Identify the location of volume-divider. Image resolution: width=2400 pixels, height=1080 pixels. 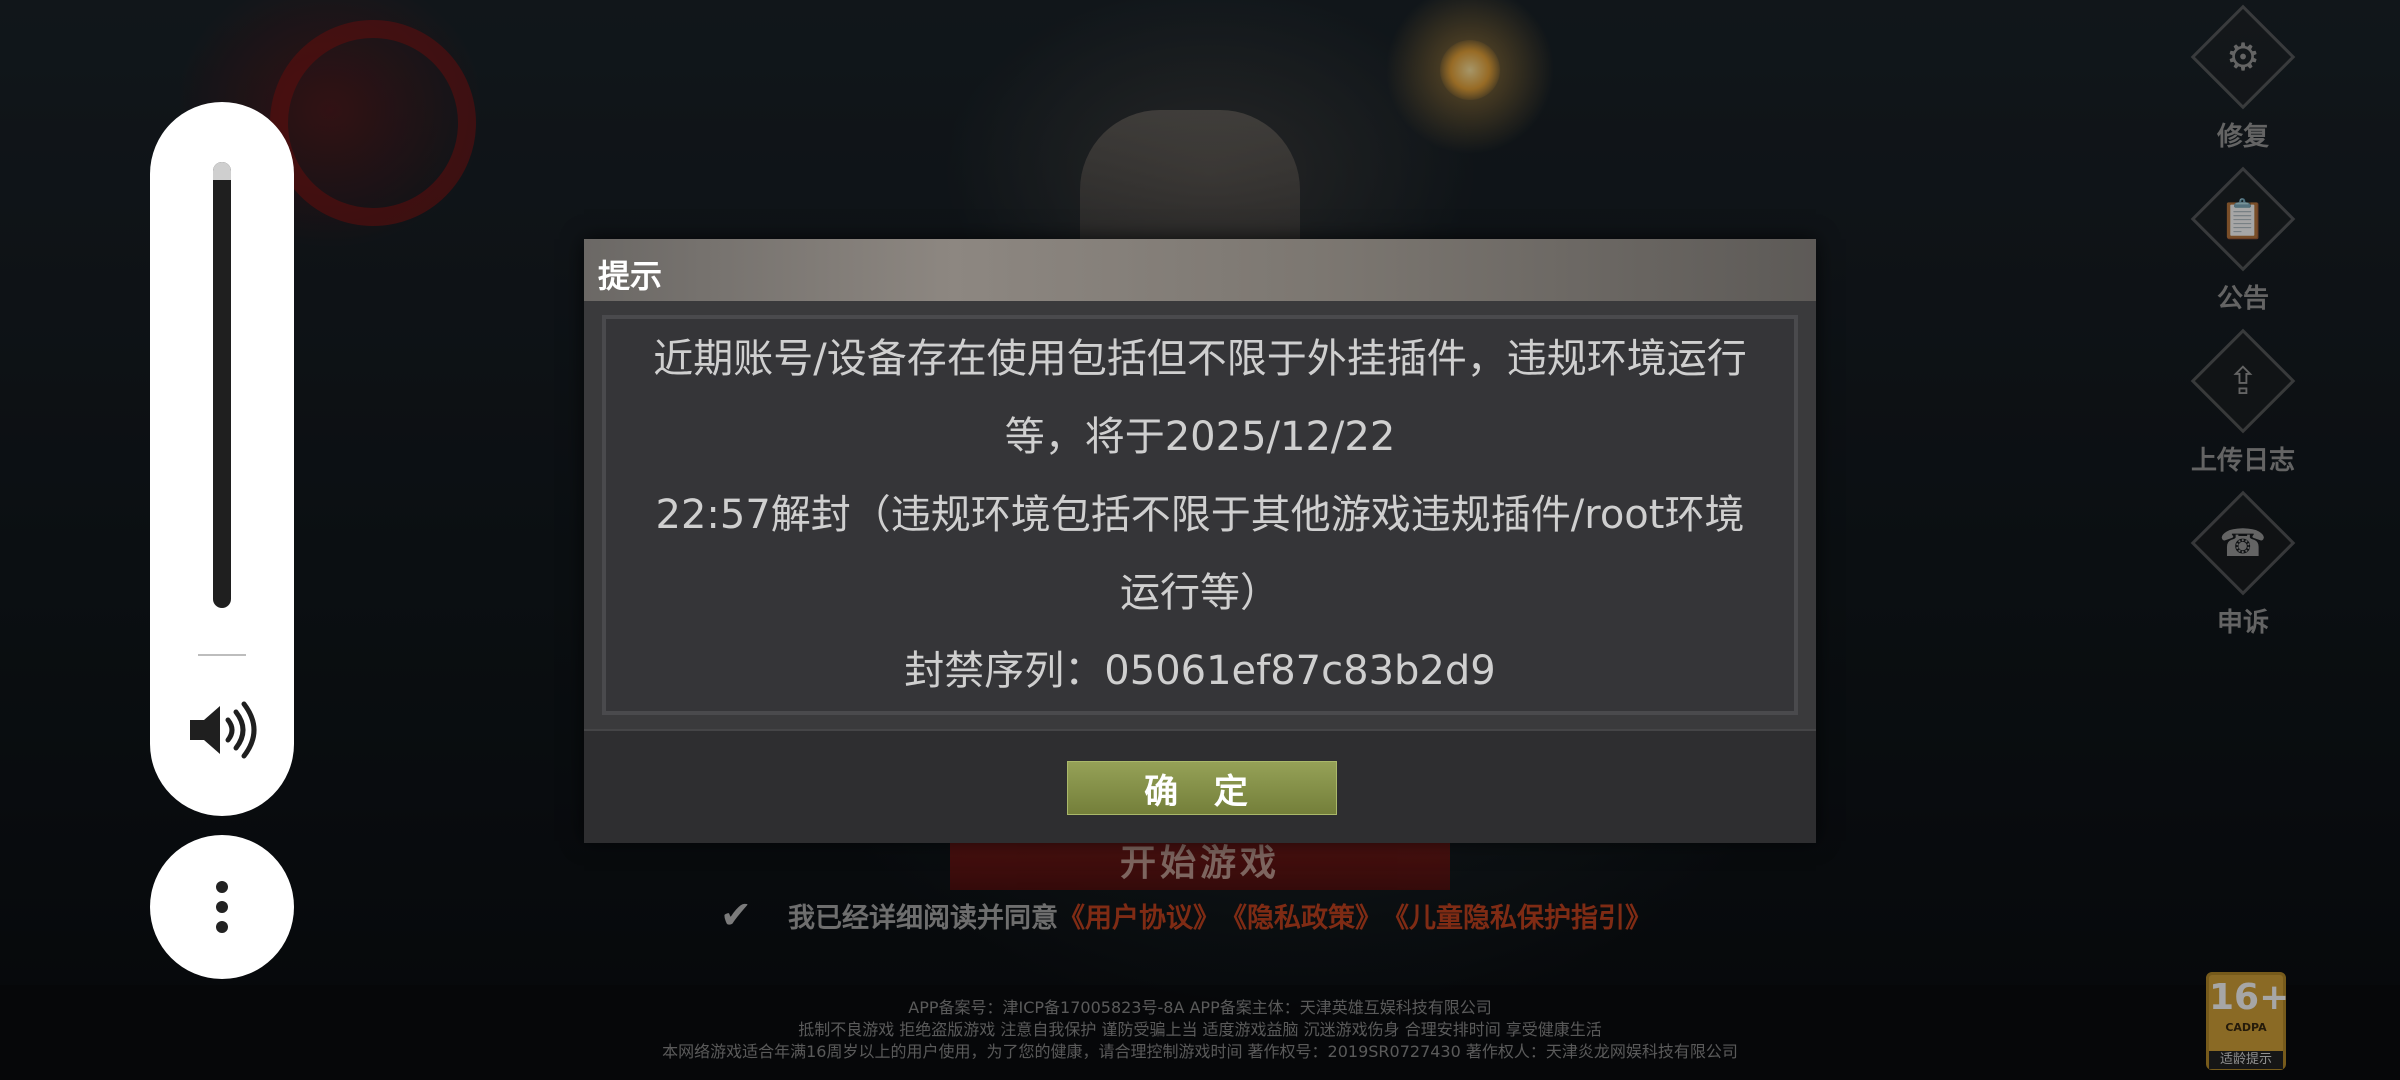
(222, 655).